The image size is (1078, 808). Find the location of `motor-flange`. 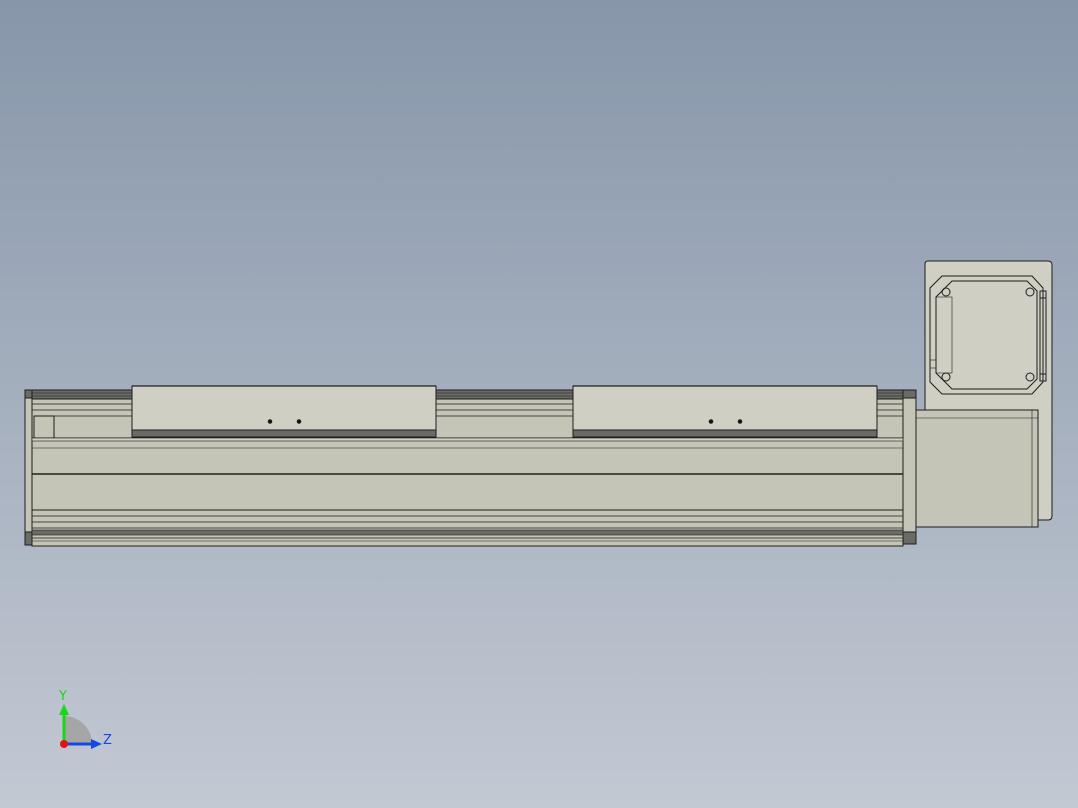

motor-flange is located at coordinates (988, 335).